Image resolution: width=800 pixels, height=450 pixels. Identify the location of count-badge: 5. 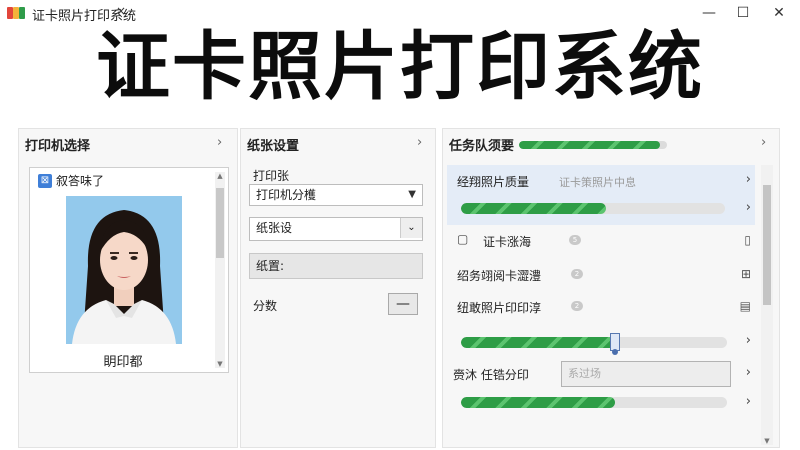
(575, 240).